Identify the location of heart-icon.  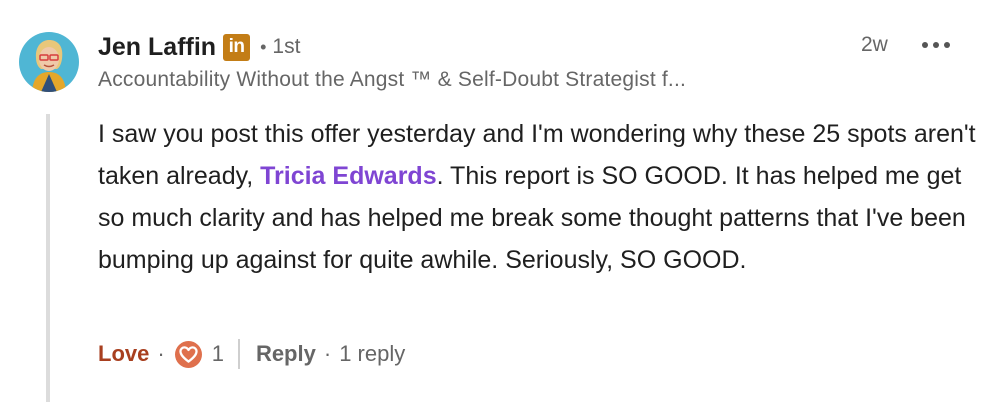
(188, 354).